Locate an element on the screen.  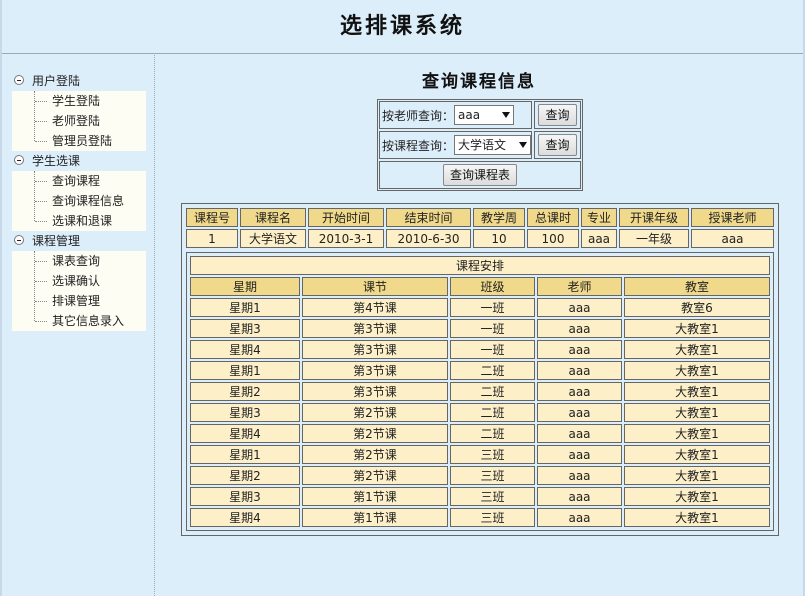
table-row: 星期1 第3节课 二班 aaa 大教室1 is located at coordinates (480, 370).